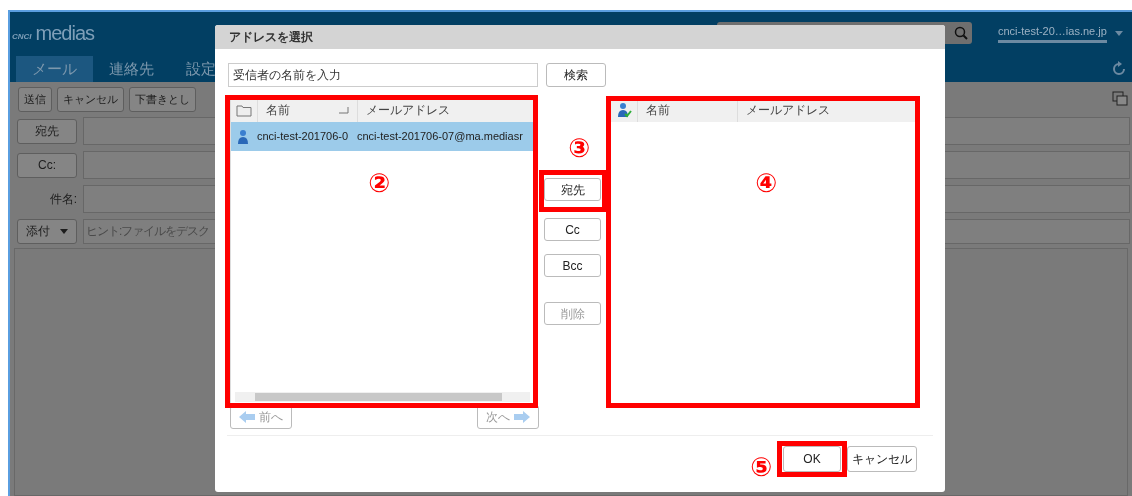  Describe the element at coordinates (624, 110) in the screenshot. I see `person-check-icon` at that location.